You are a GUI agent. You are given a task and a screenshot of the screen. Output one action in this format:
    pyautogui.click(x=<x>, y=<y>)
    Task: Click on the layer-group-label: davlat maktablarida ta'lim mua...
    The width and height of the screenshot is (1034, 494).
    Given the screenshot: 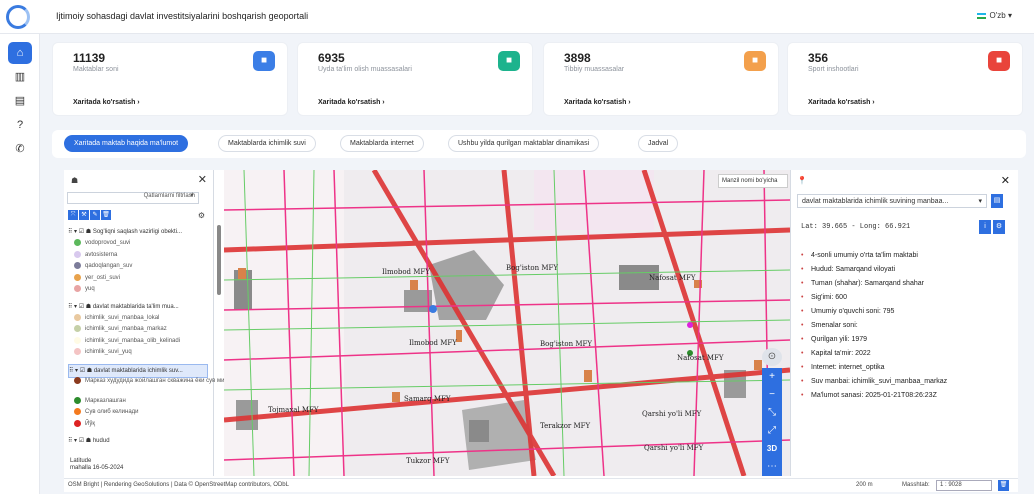 What is the action you would take?
    pyautogui.click(x=135, y=306)
    